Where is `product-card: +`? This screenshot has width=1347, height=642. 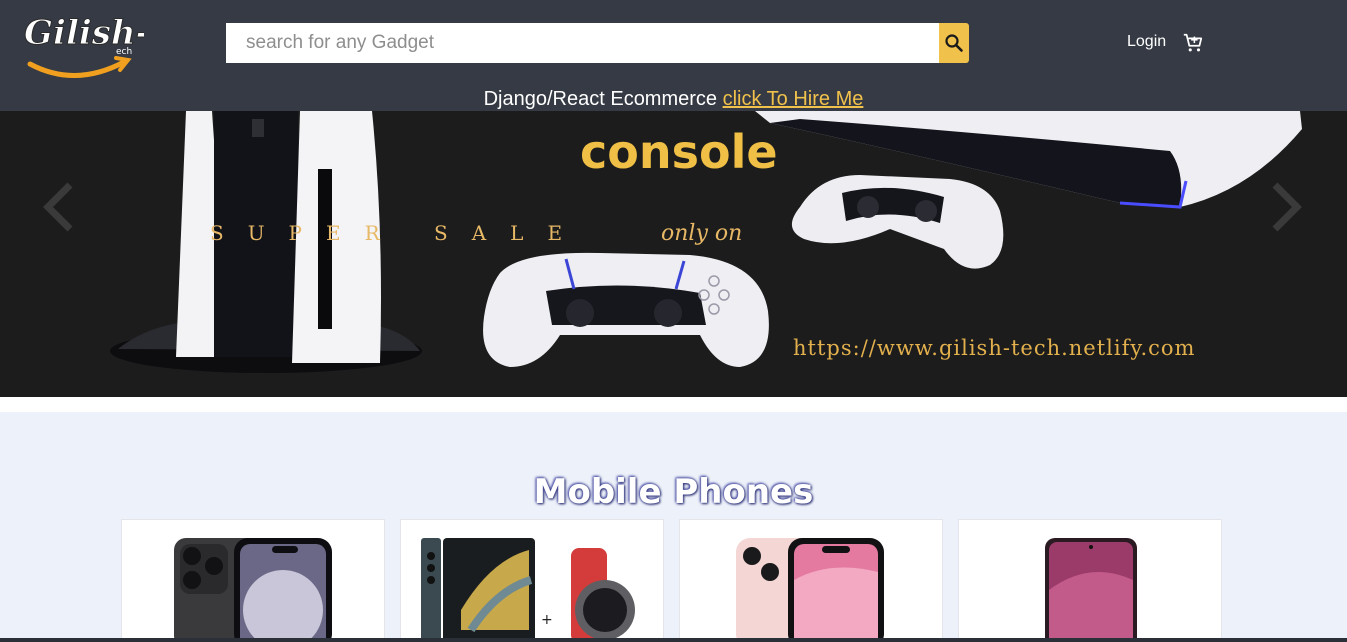 product-card: + is located at coordinates (532, 580).